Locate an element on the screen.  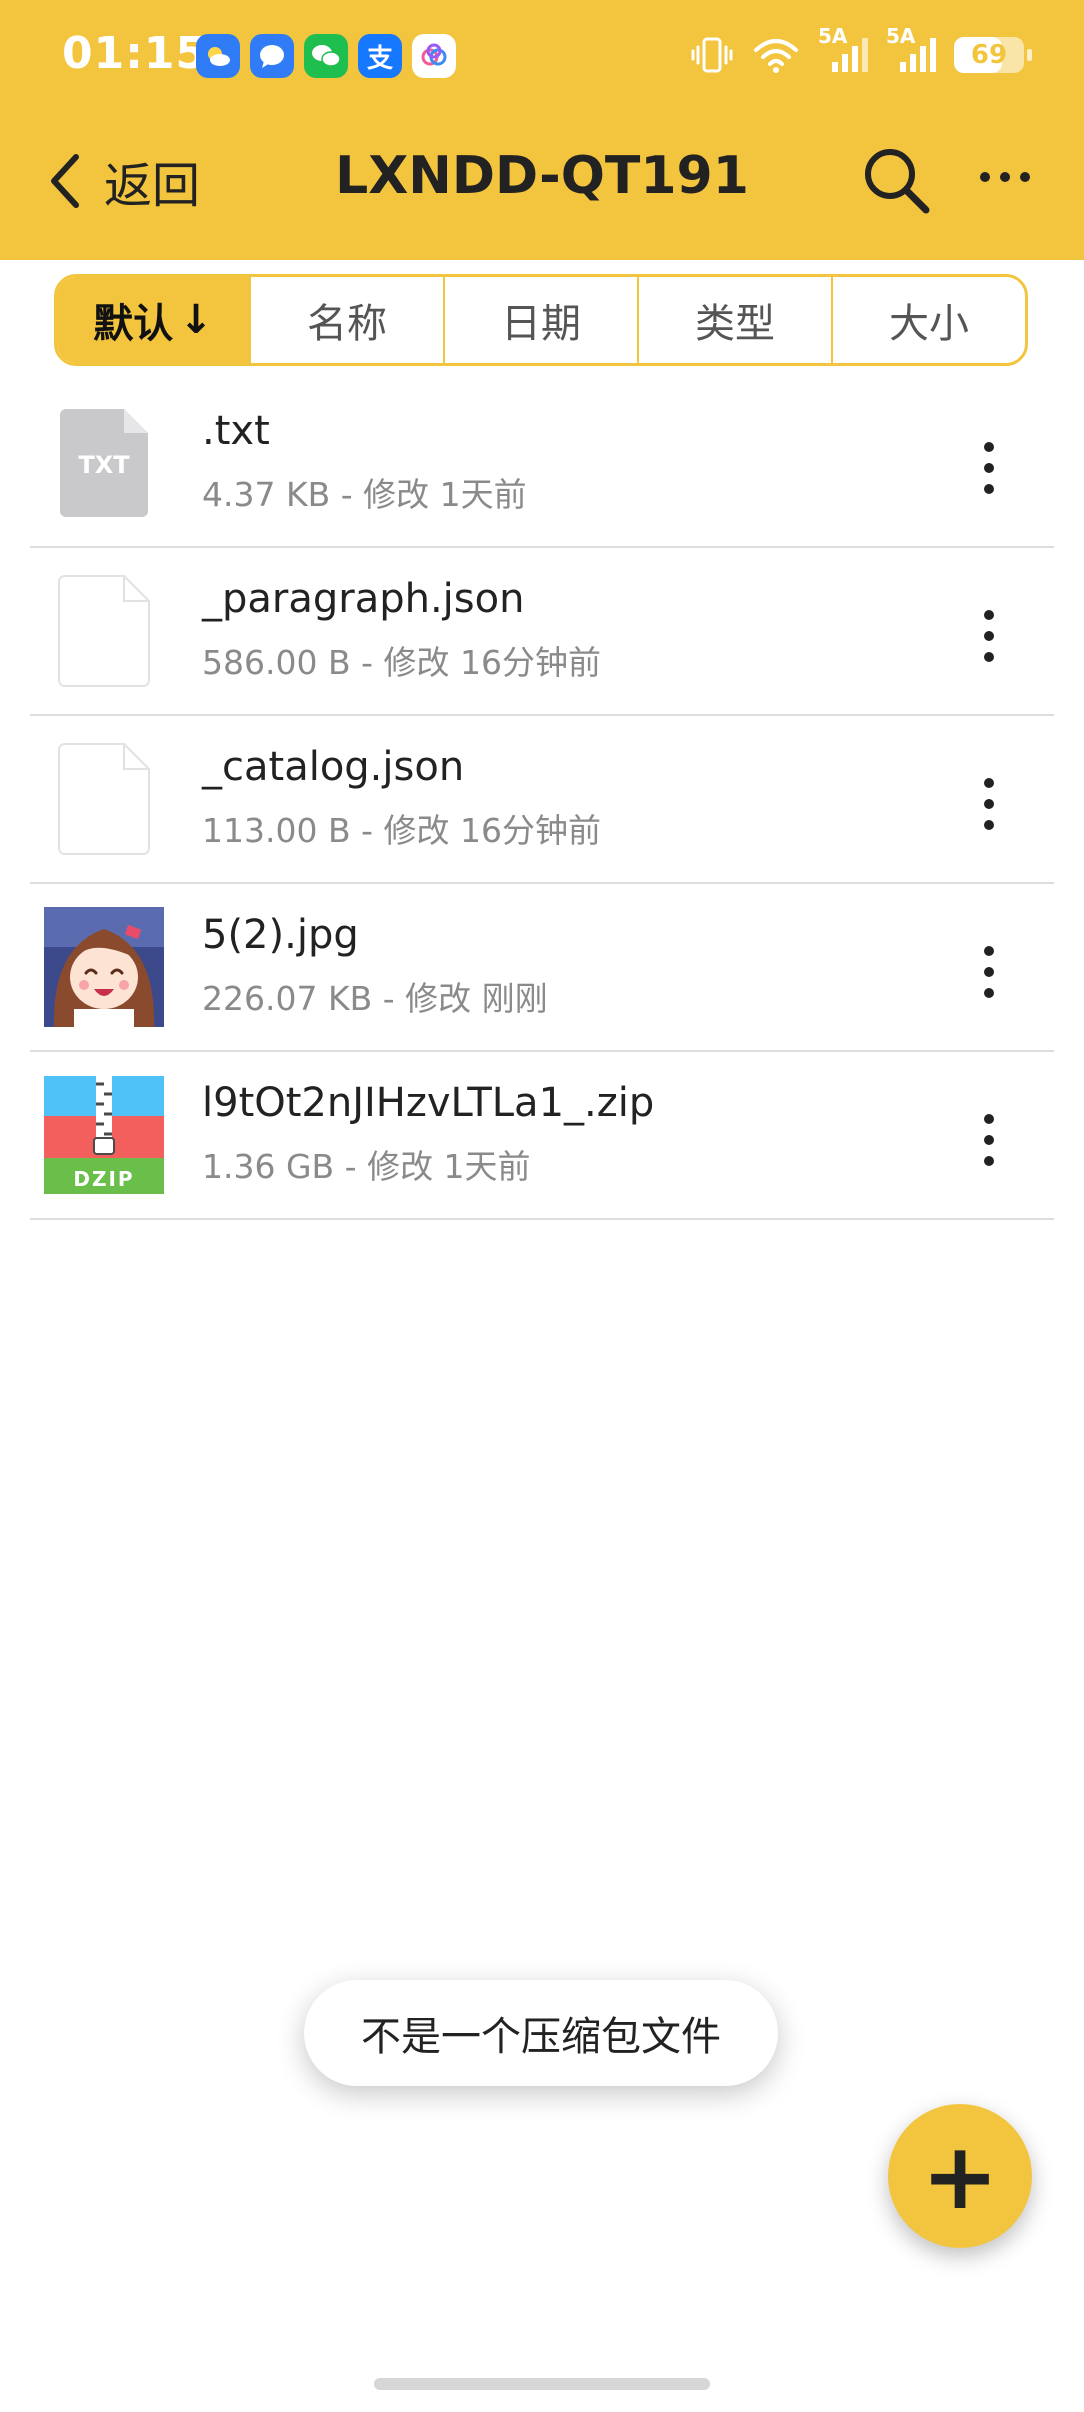
txt-file-icon: TXT is located at coordinates (104, 463).